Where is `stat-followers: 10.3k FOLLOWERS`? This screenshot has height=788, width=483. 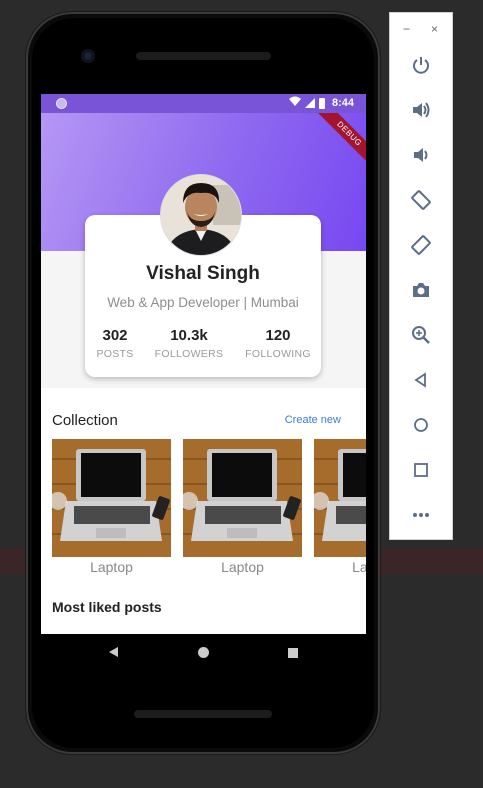
stat-followers: 10.3k FOLLOWERS is located at coordinates (189, 343).